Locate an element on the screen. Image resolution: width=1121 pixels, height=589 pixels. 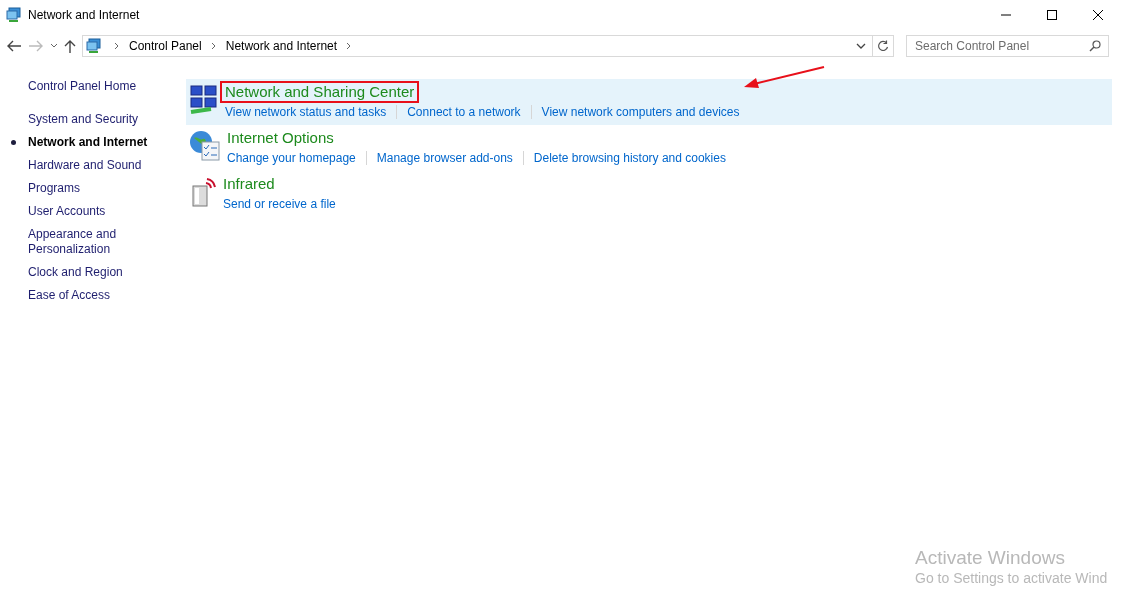
globe-checklist-icon is located at coordinates (205, 146).